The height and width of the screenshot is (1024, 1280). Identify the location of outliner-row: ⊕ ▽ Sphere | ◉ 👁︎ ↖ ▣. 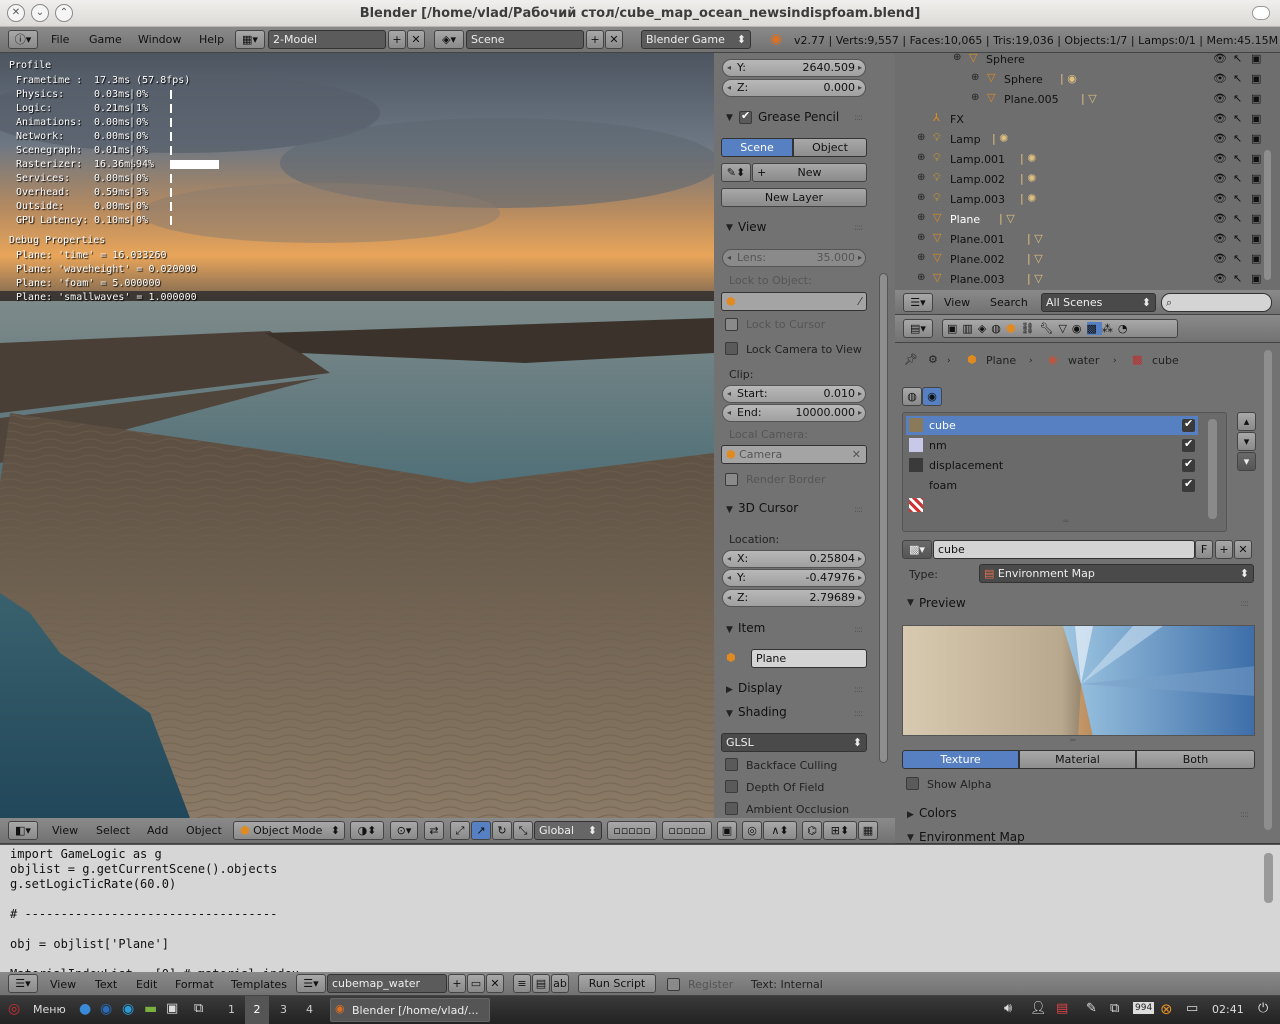
(1087, 79).